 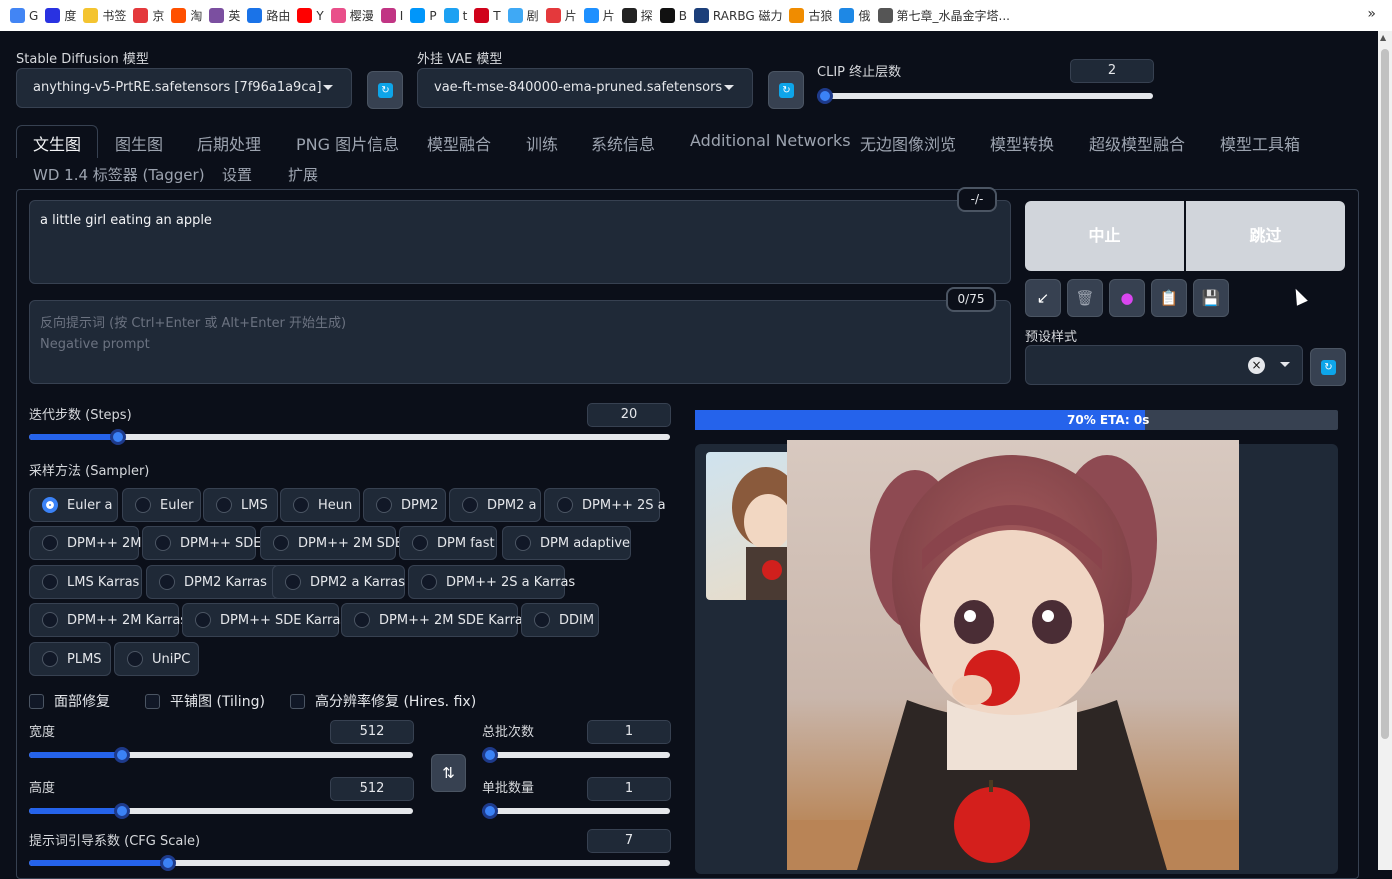 I want to click on height-input: 512, so click(x=372, y=789).